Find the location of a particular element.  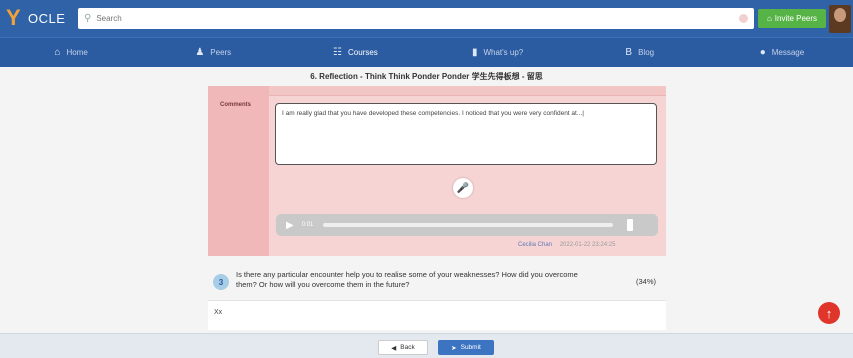

search-input is located at coordinates (406, 18).